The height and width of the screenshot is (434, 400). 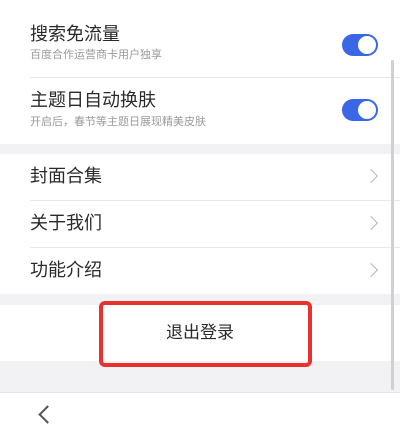 What do you see at coordinates (205, 334) in the screenshot?
I see `highlight-annotation` at bounding box center [205, 334].